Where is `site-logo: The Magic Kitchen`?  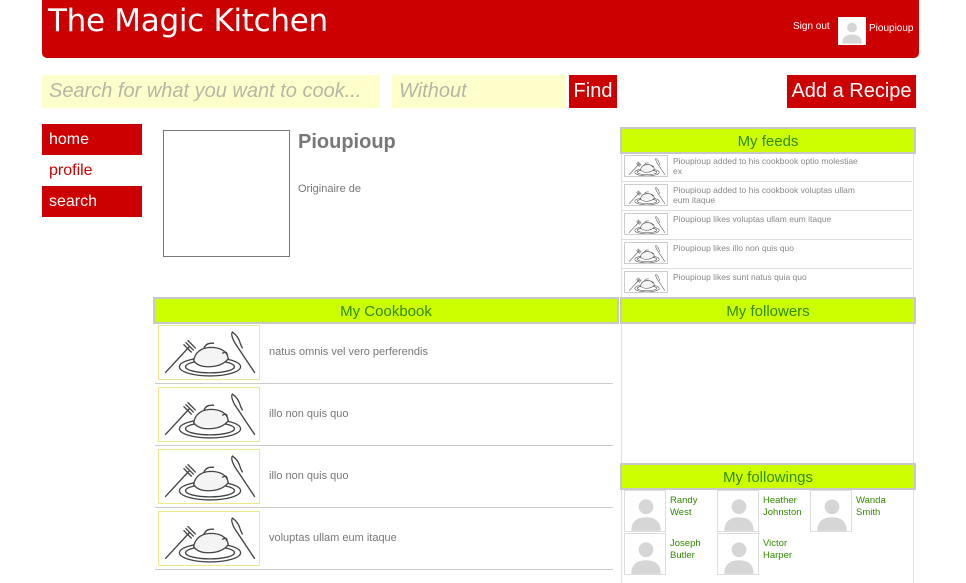
site-logo: The Magic Kitchen is located at coordinates (188, 21).